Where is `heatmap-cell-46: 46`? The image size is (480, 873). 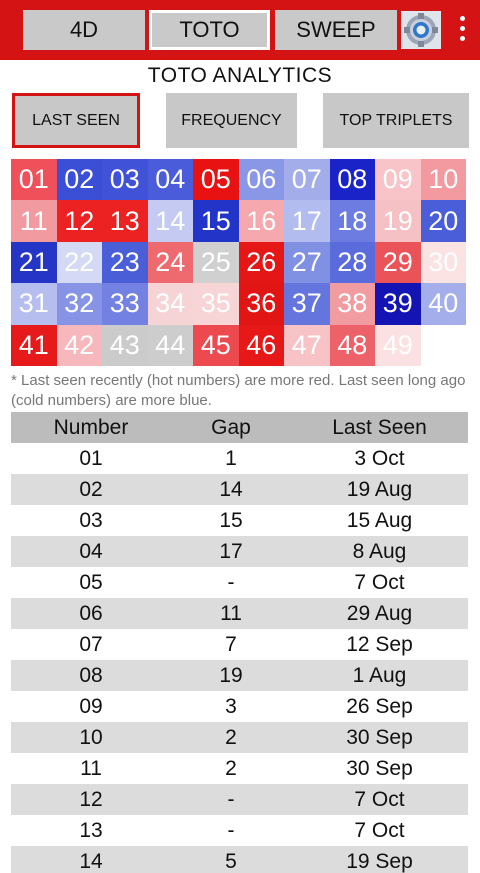 heatmap-cell-46: 46 is located at coordinates (261, 345).